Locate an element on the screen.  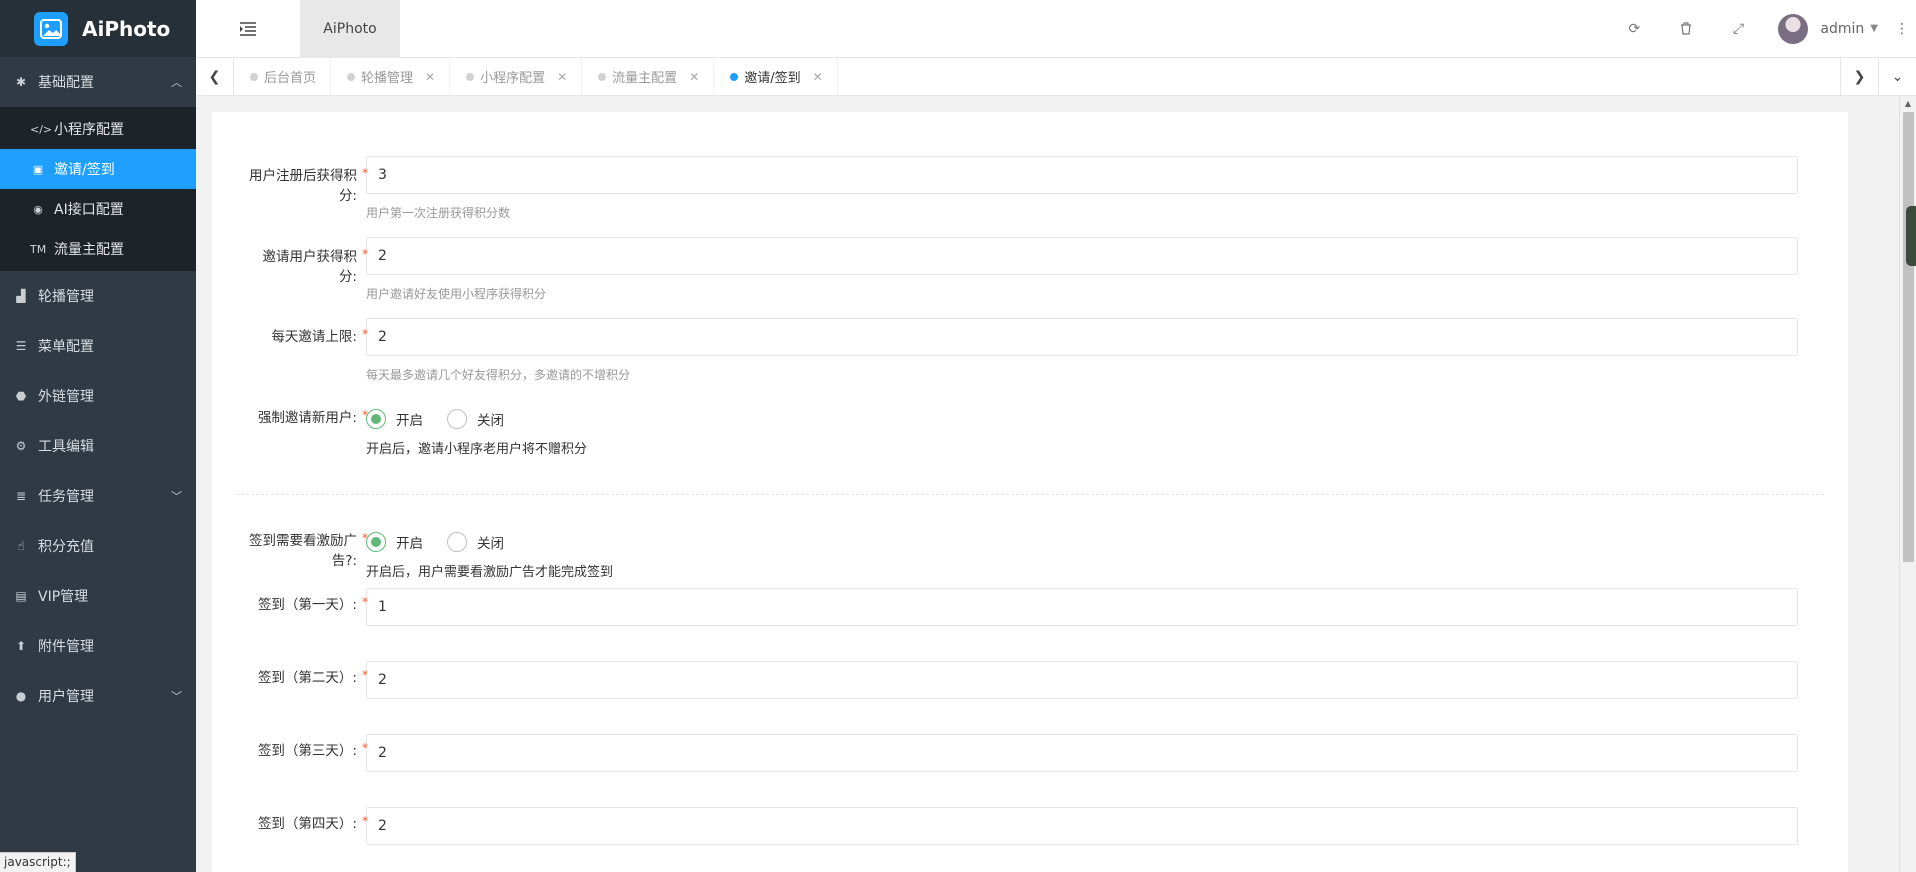
sign-day-3-input: 2 is located at coordinates (1082, 753).